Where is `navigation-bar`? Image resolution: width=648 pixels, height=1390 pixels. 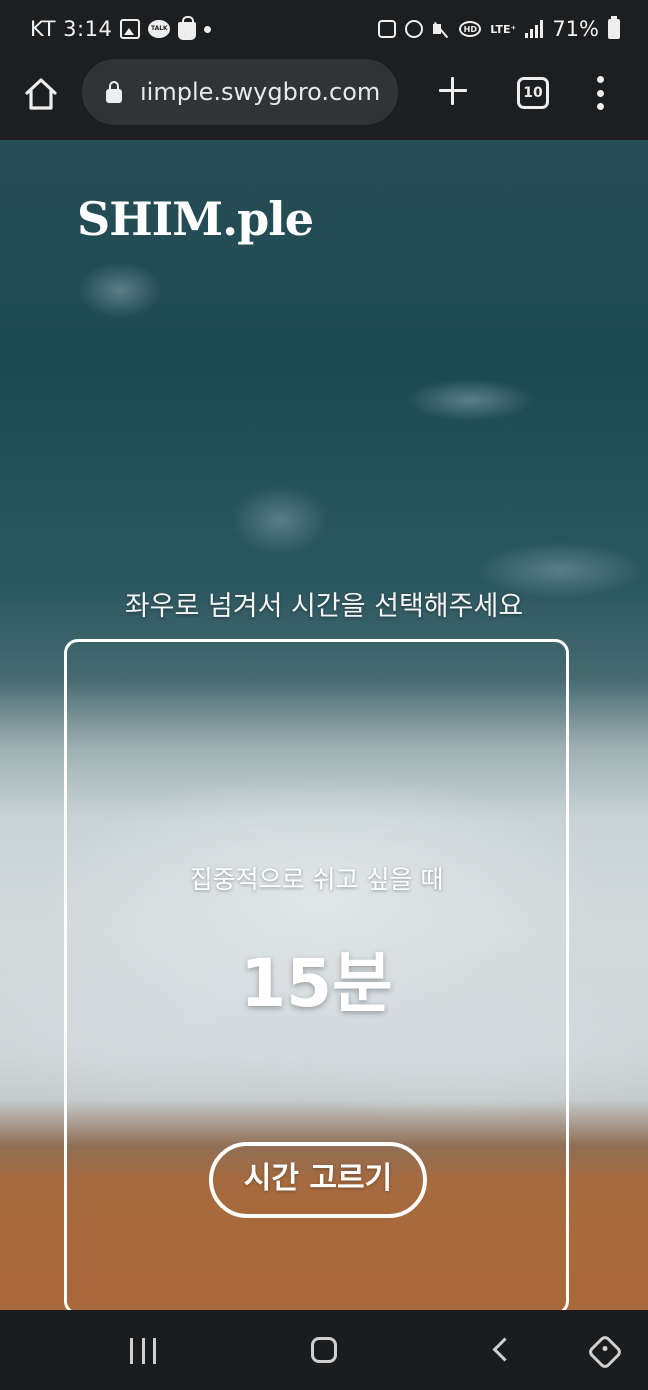
navigation-bar is located at coordinates (324, 1350).